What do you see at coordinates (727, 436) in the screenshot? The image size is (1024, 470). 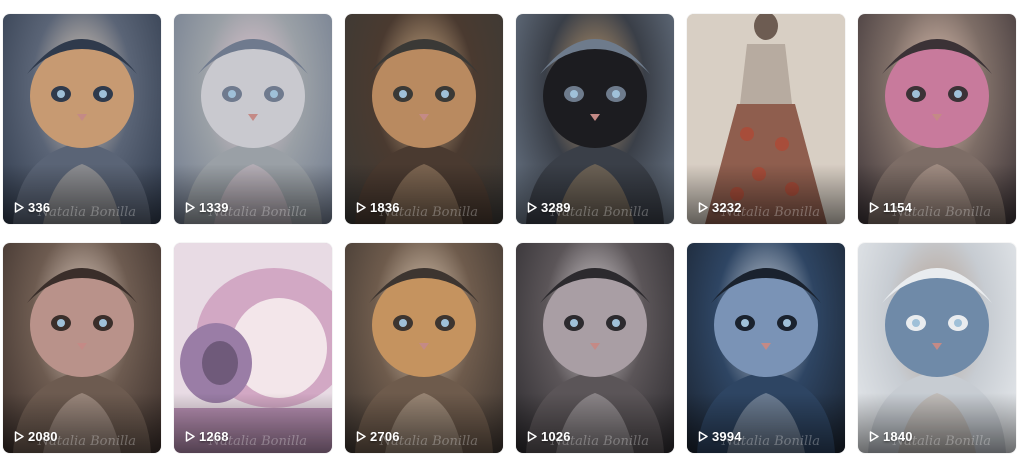 I see `view-count-number: 3994` at bounding box center [727, 436].